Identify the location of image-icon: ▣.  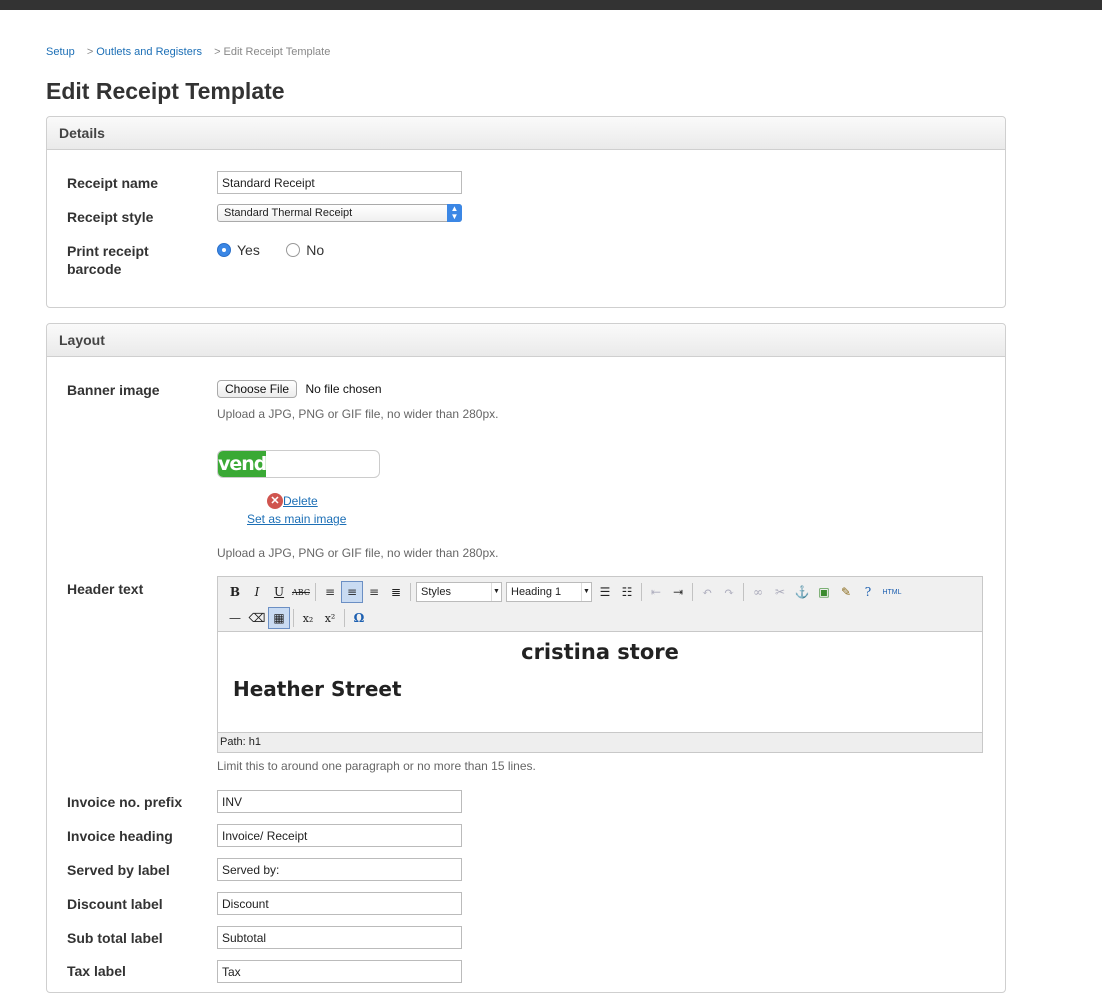
(824, 592).